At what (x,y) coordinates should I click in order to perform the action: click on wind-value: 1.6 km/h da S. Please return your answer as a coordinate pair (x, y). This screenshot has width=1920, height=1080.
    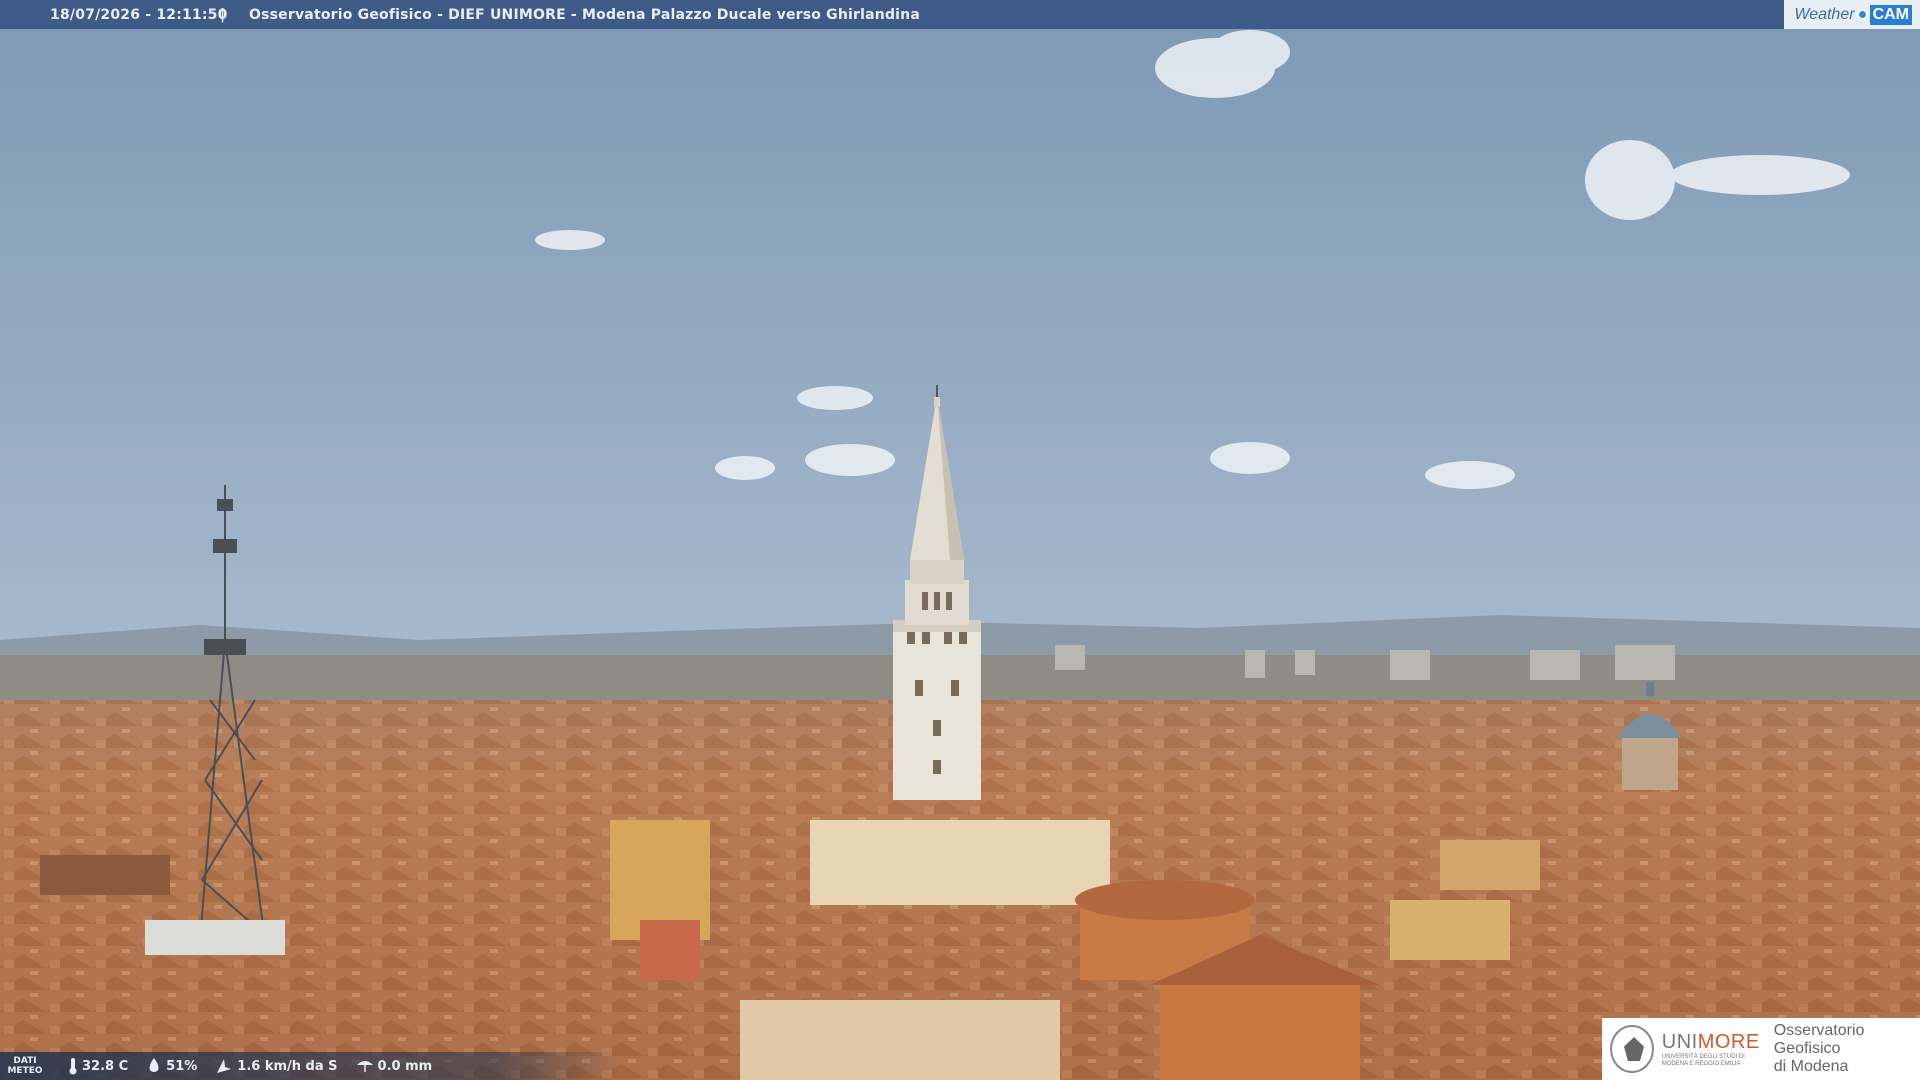
    Looking at the image, I should click on (287, 1066).